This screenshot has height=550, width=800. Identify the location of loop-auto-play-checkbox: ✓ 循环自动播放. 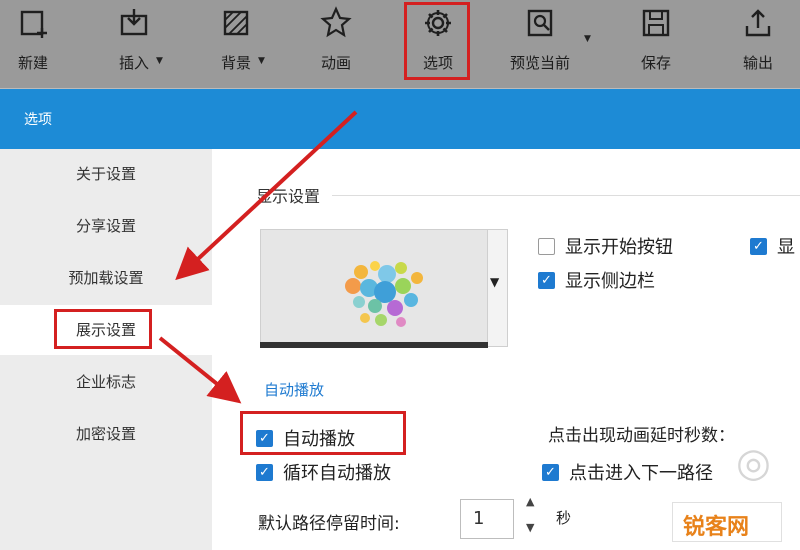
(323, 472).